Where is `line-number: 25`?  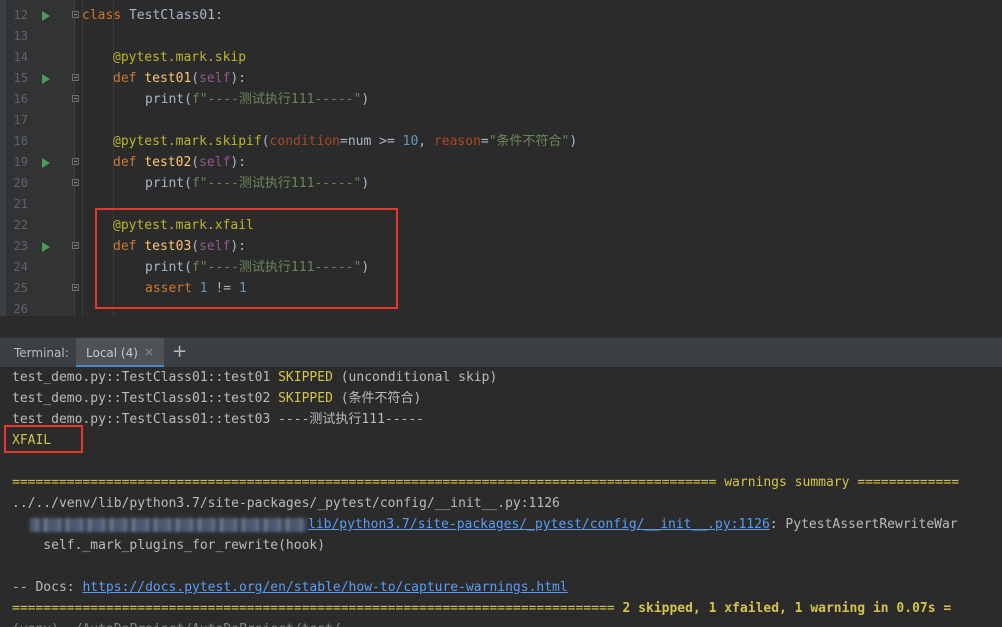
line-number: 25 is located at coordinates (20, 288).